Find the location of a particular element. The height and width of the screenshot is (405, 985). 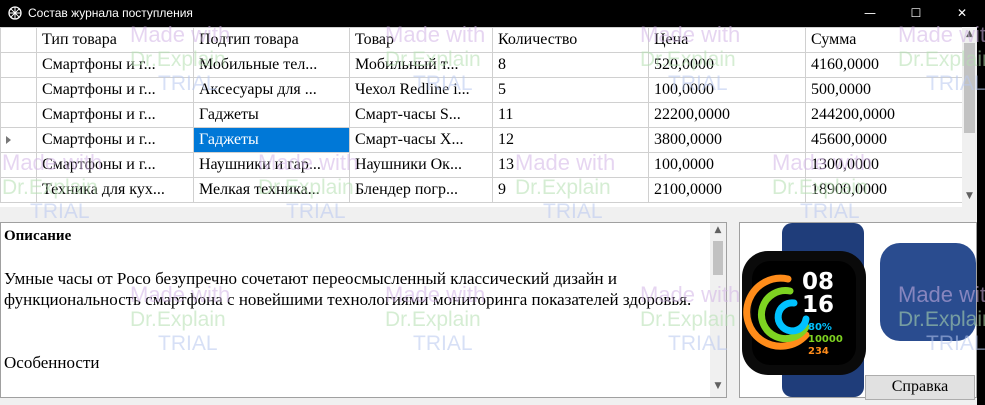

column-header-sum: Сумма is located at coordinates (890, 40).